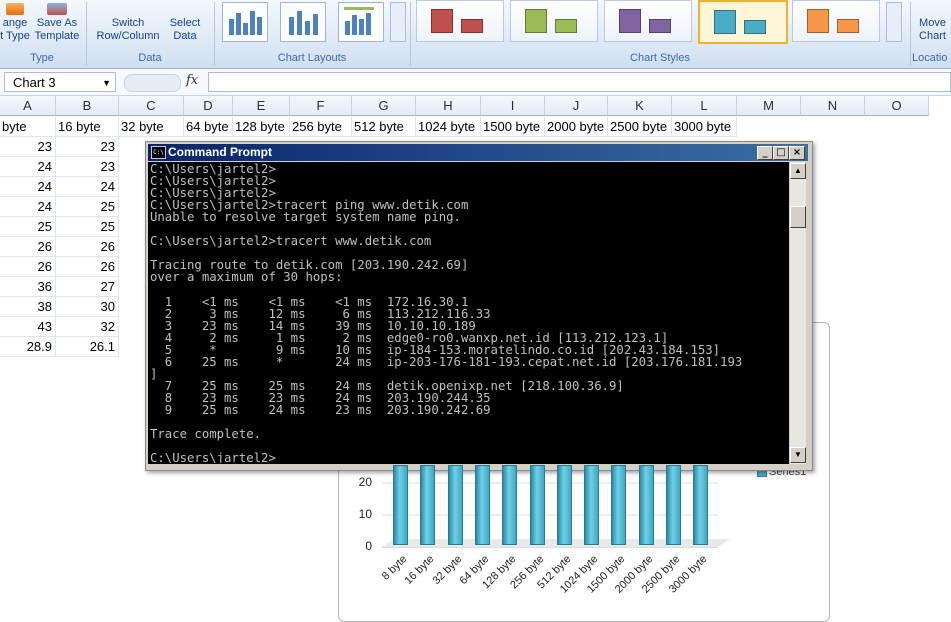 This screenshot has height=622, width=951. What do you see at coordinates (704, 127) in the screenshot?
I see `header-cell: 3000 byte` at bounding box center [704, 127].